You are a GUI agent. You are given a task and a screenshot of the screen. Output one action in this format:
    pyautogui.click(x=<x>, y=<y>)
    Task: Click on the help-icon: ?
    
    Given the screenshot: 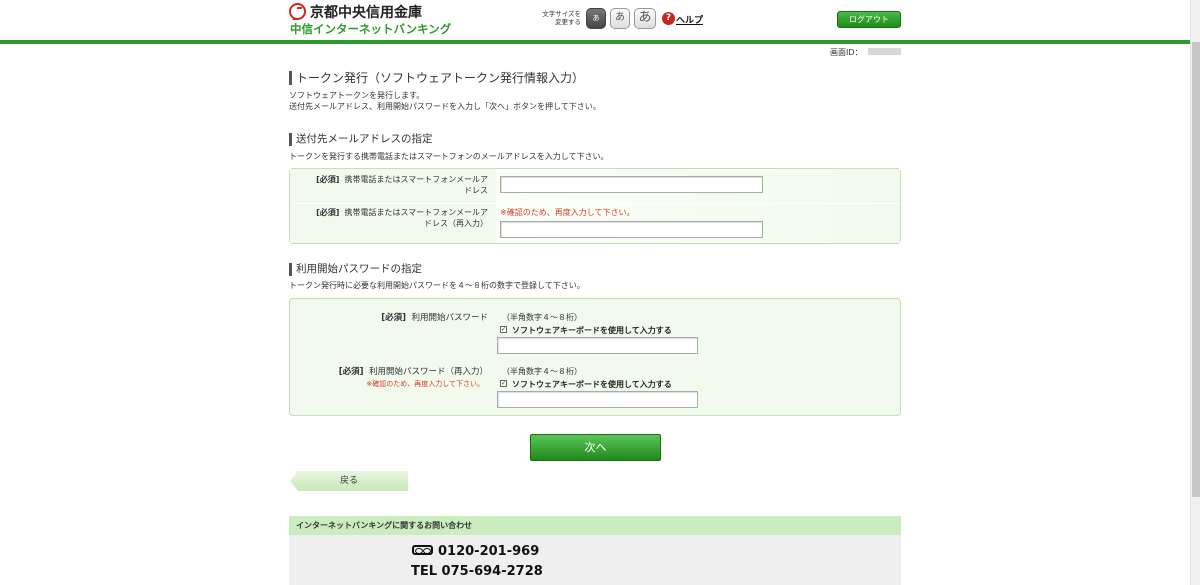 What is the action you would take?
    pyautogui.click(x=668, y=18)
    